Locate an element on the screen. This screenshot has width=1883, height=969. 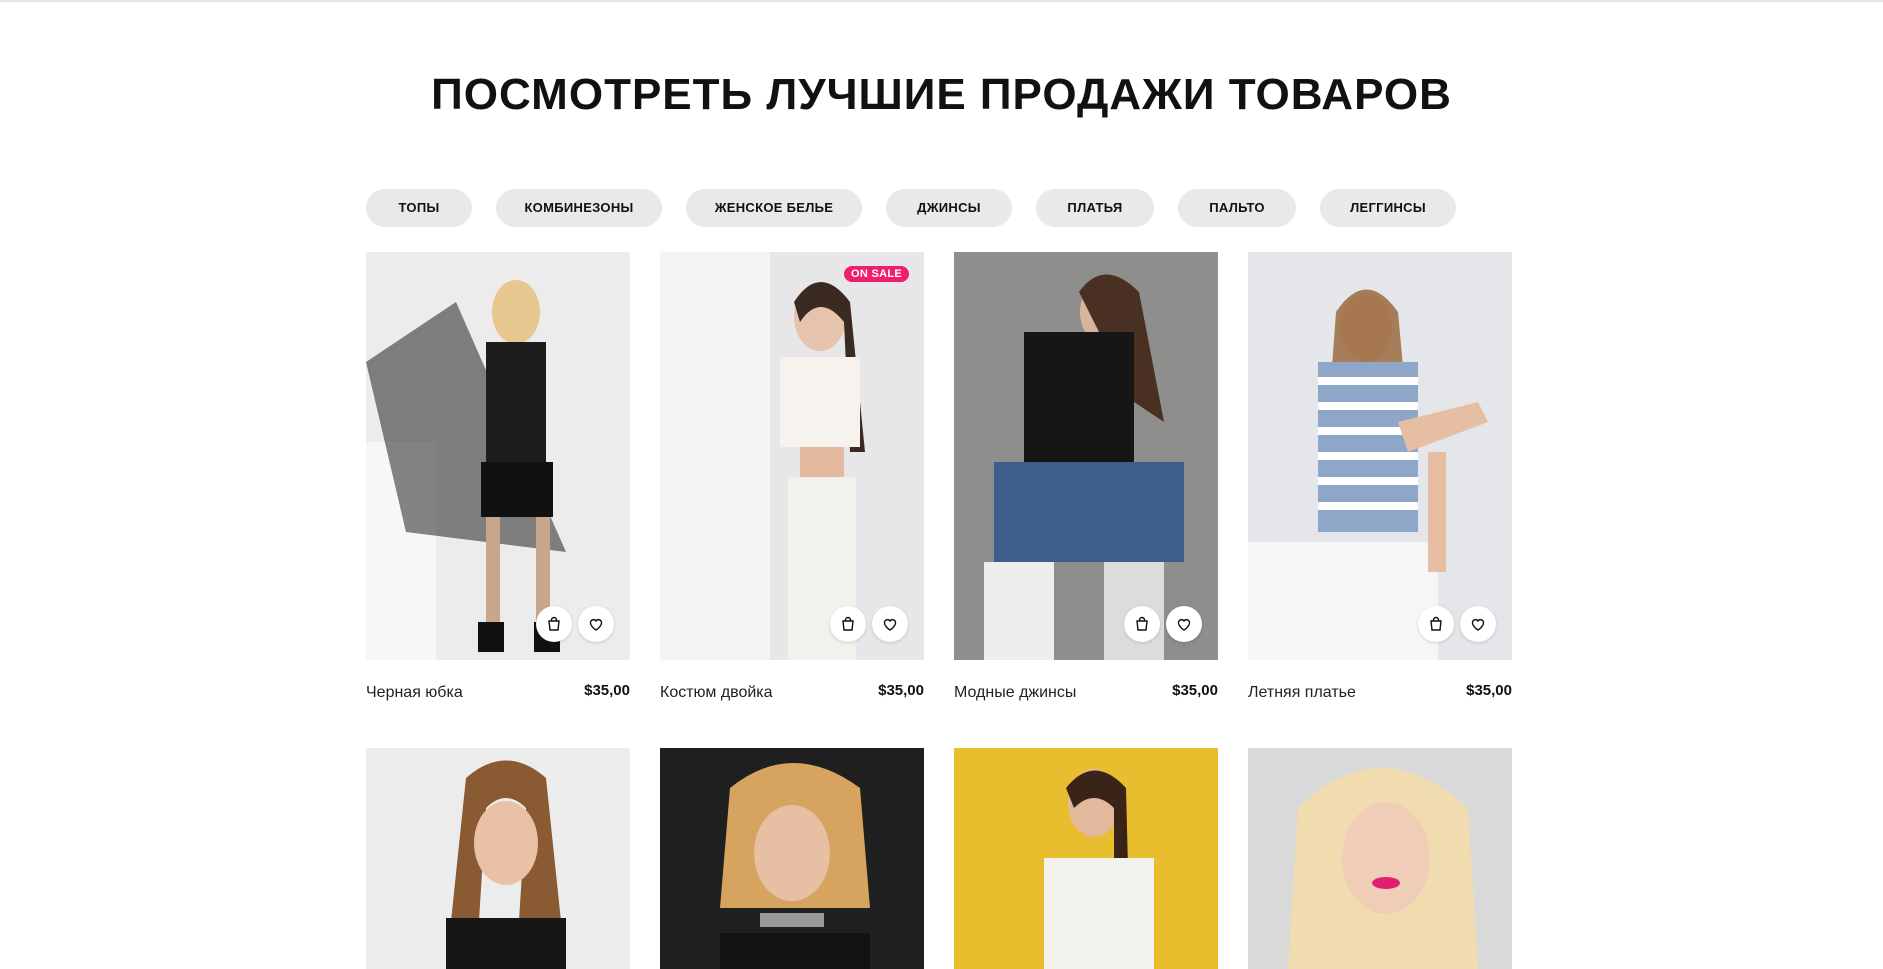
product-name: Модные джинсы is located at coordinates (1015, 693).